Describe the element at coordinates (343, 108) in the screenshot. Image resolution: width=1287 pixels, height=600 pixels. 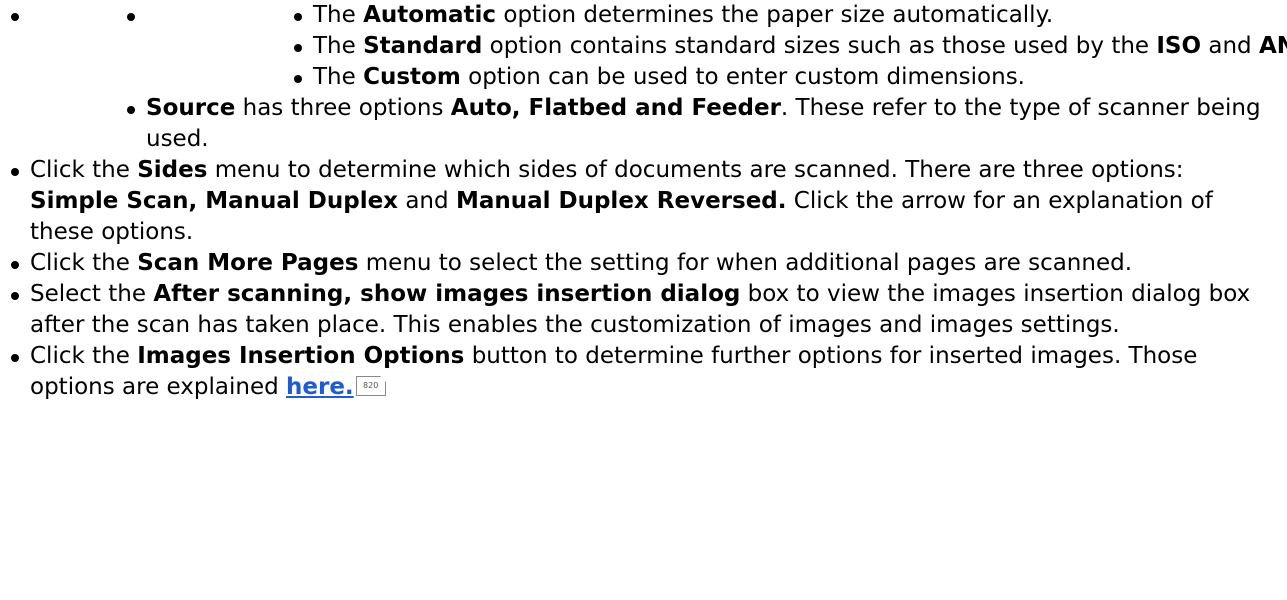
I see `text: has three options` at that location.